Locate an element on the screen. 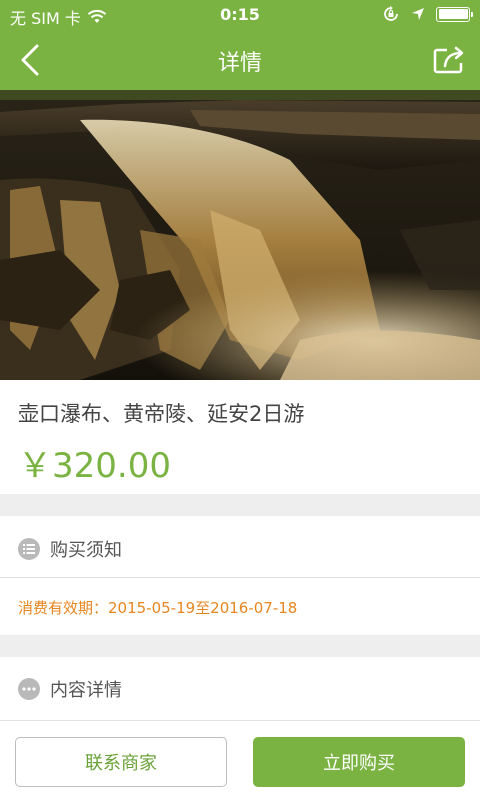 The width and height of the screenshot is (480, 800). buy-now-button: 立即购买 is located at coordinates (359, 762).